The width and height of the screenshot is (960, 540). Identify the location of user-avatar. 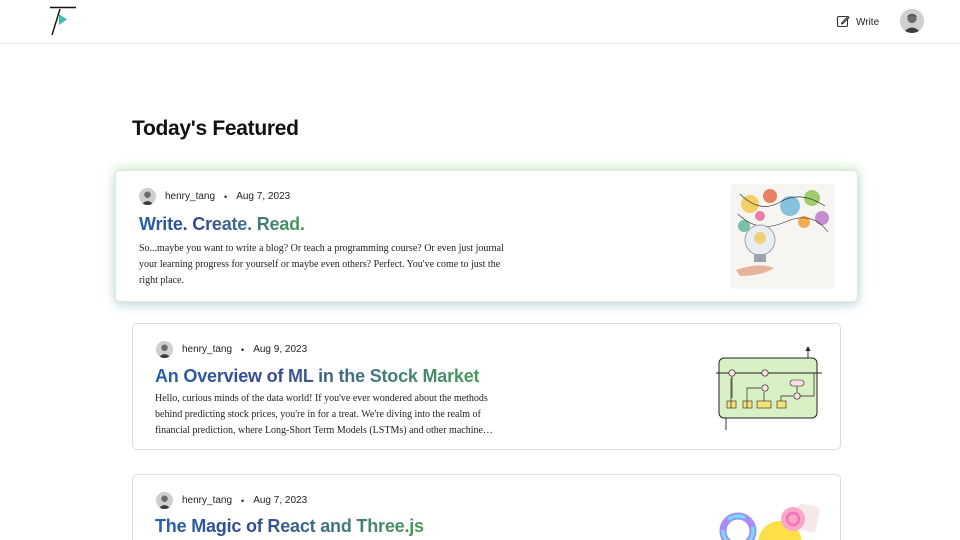
(912, 21).